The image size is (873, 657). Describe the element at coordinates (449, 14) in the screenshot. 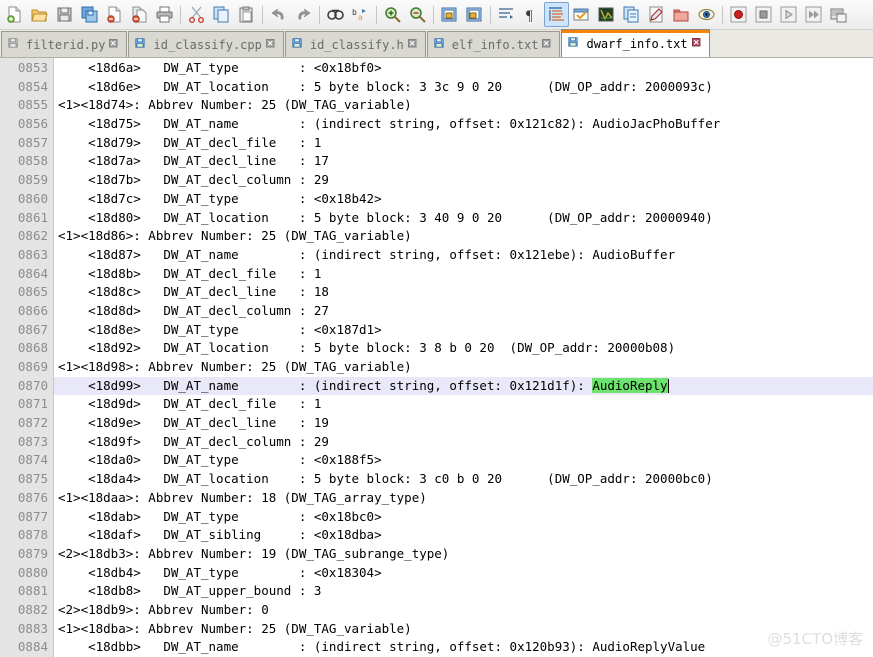

I see `sync-vertical-scroll-icon` at that location.